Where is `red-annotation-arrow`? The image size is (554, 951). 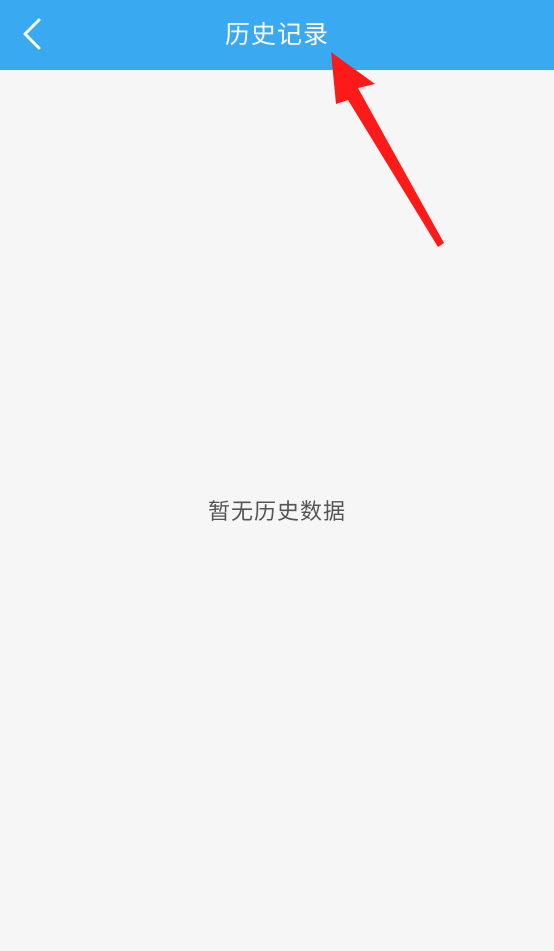
red-annotation-arrow is located at coordinates (387, 149).